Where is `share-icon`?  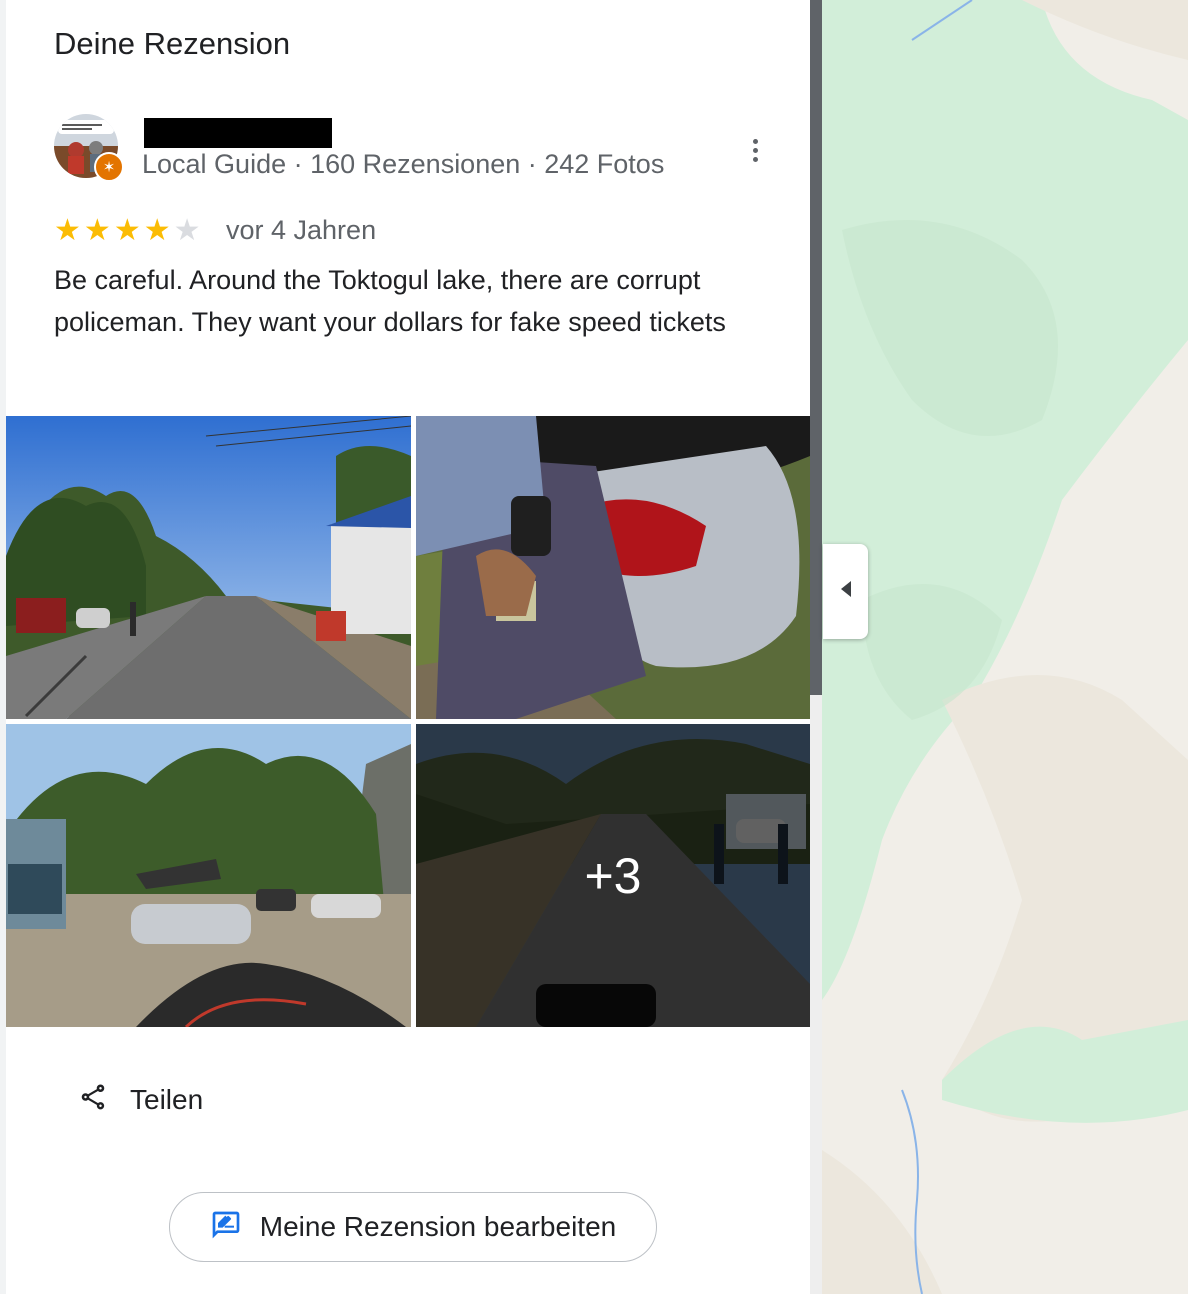
share-icon is located at coordinates (93, 1099).